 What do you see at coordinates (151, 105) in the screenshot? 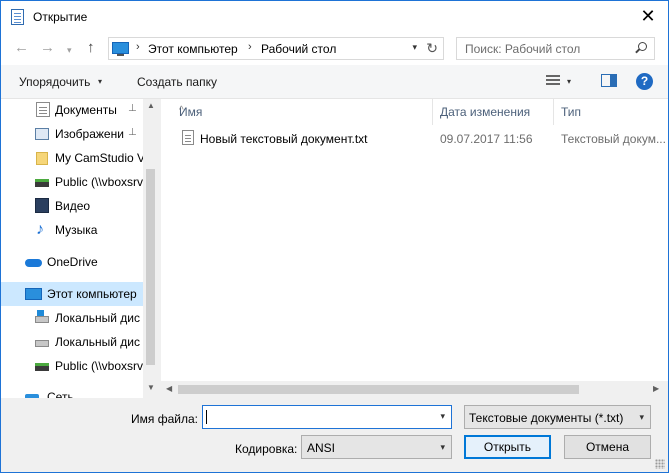
I see `scroll-up-icon: ▲` at bounding box center [151, 105].